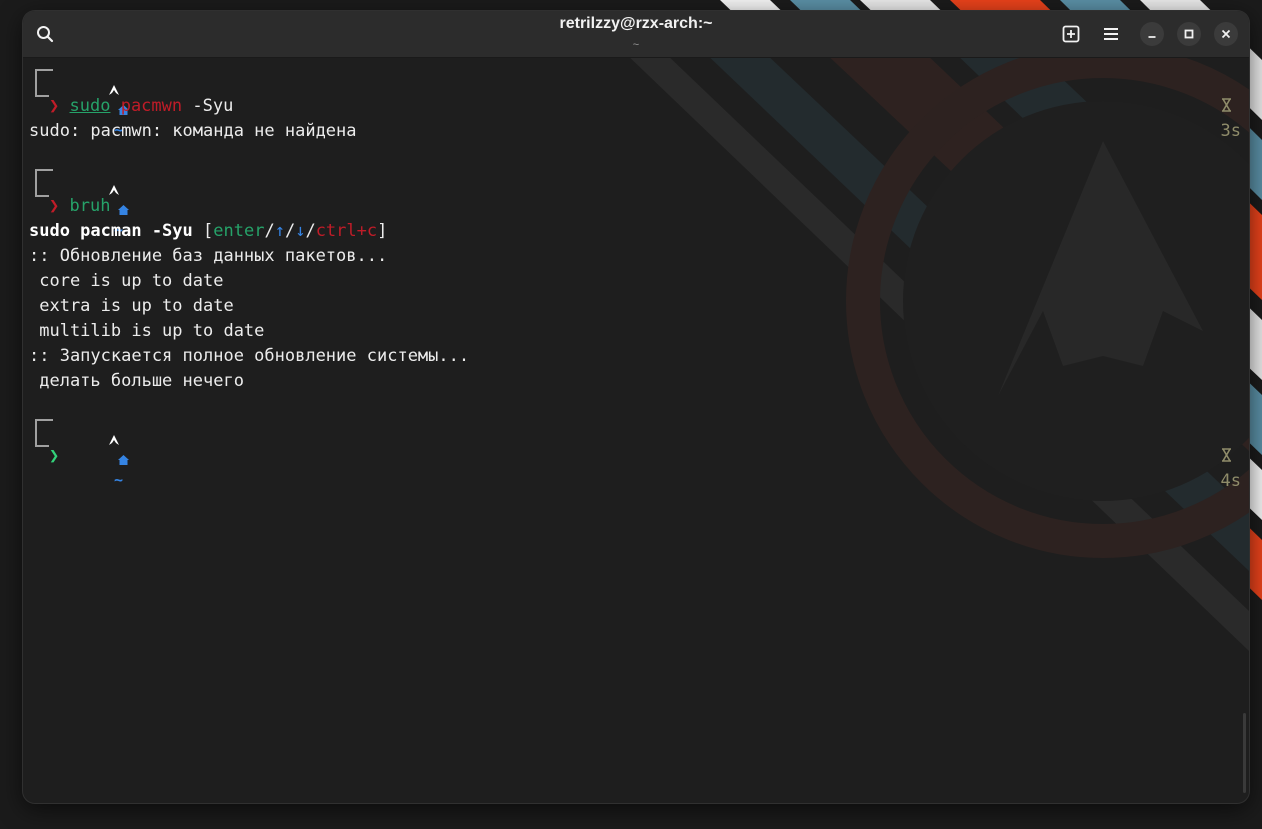 The height and width of the screenshot is (829, 1262). I want to click on prompt-symbol-ok: ❯, so click(54, 456).